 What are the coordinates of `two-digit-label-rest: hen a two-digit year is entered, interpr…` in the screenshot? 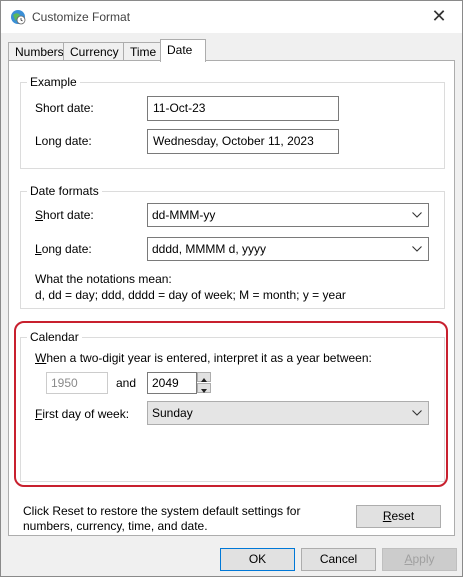 It's located at (209, 358).